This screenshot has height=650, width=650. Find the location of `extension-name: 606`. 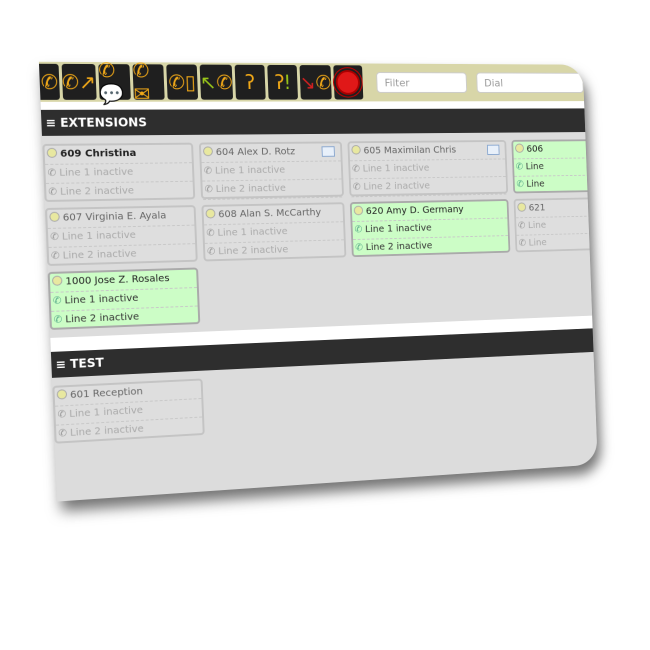

extension-name: 606 is located at coordinates (534, 149).